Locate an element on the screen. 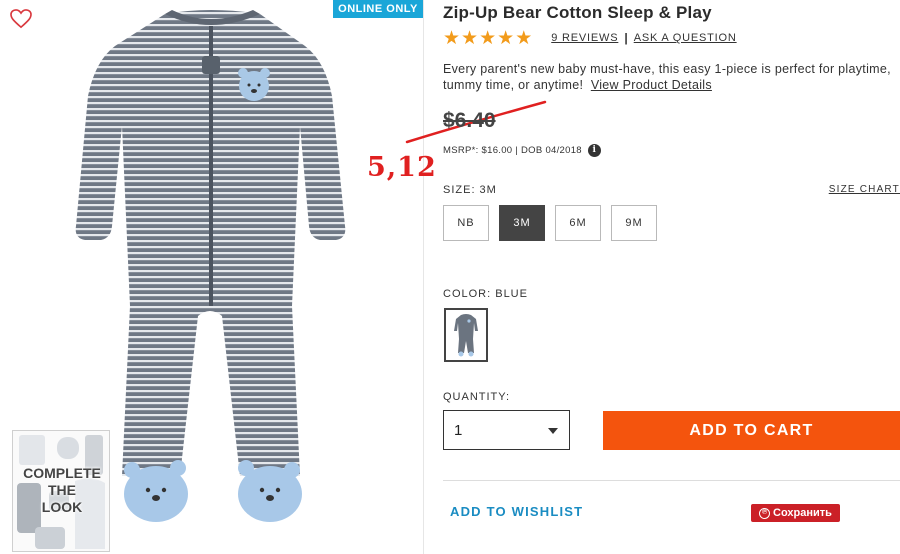  quantity-select: 1 is located at coordinates (506, 430).